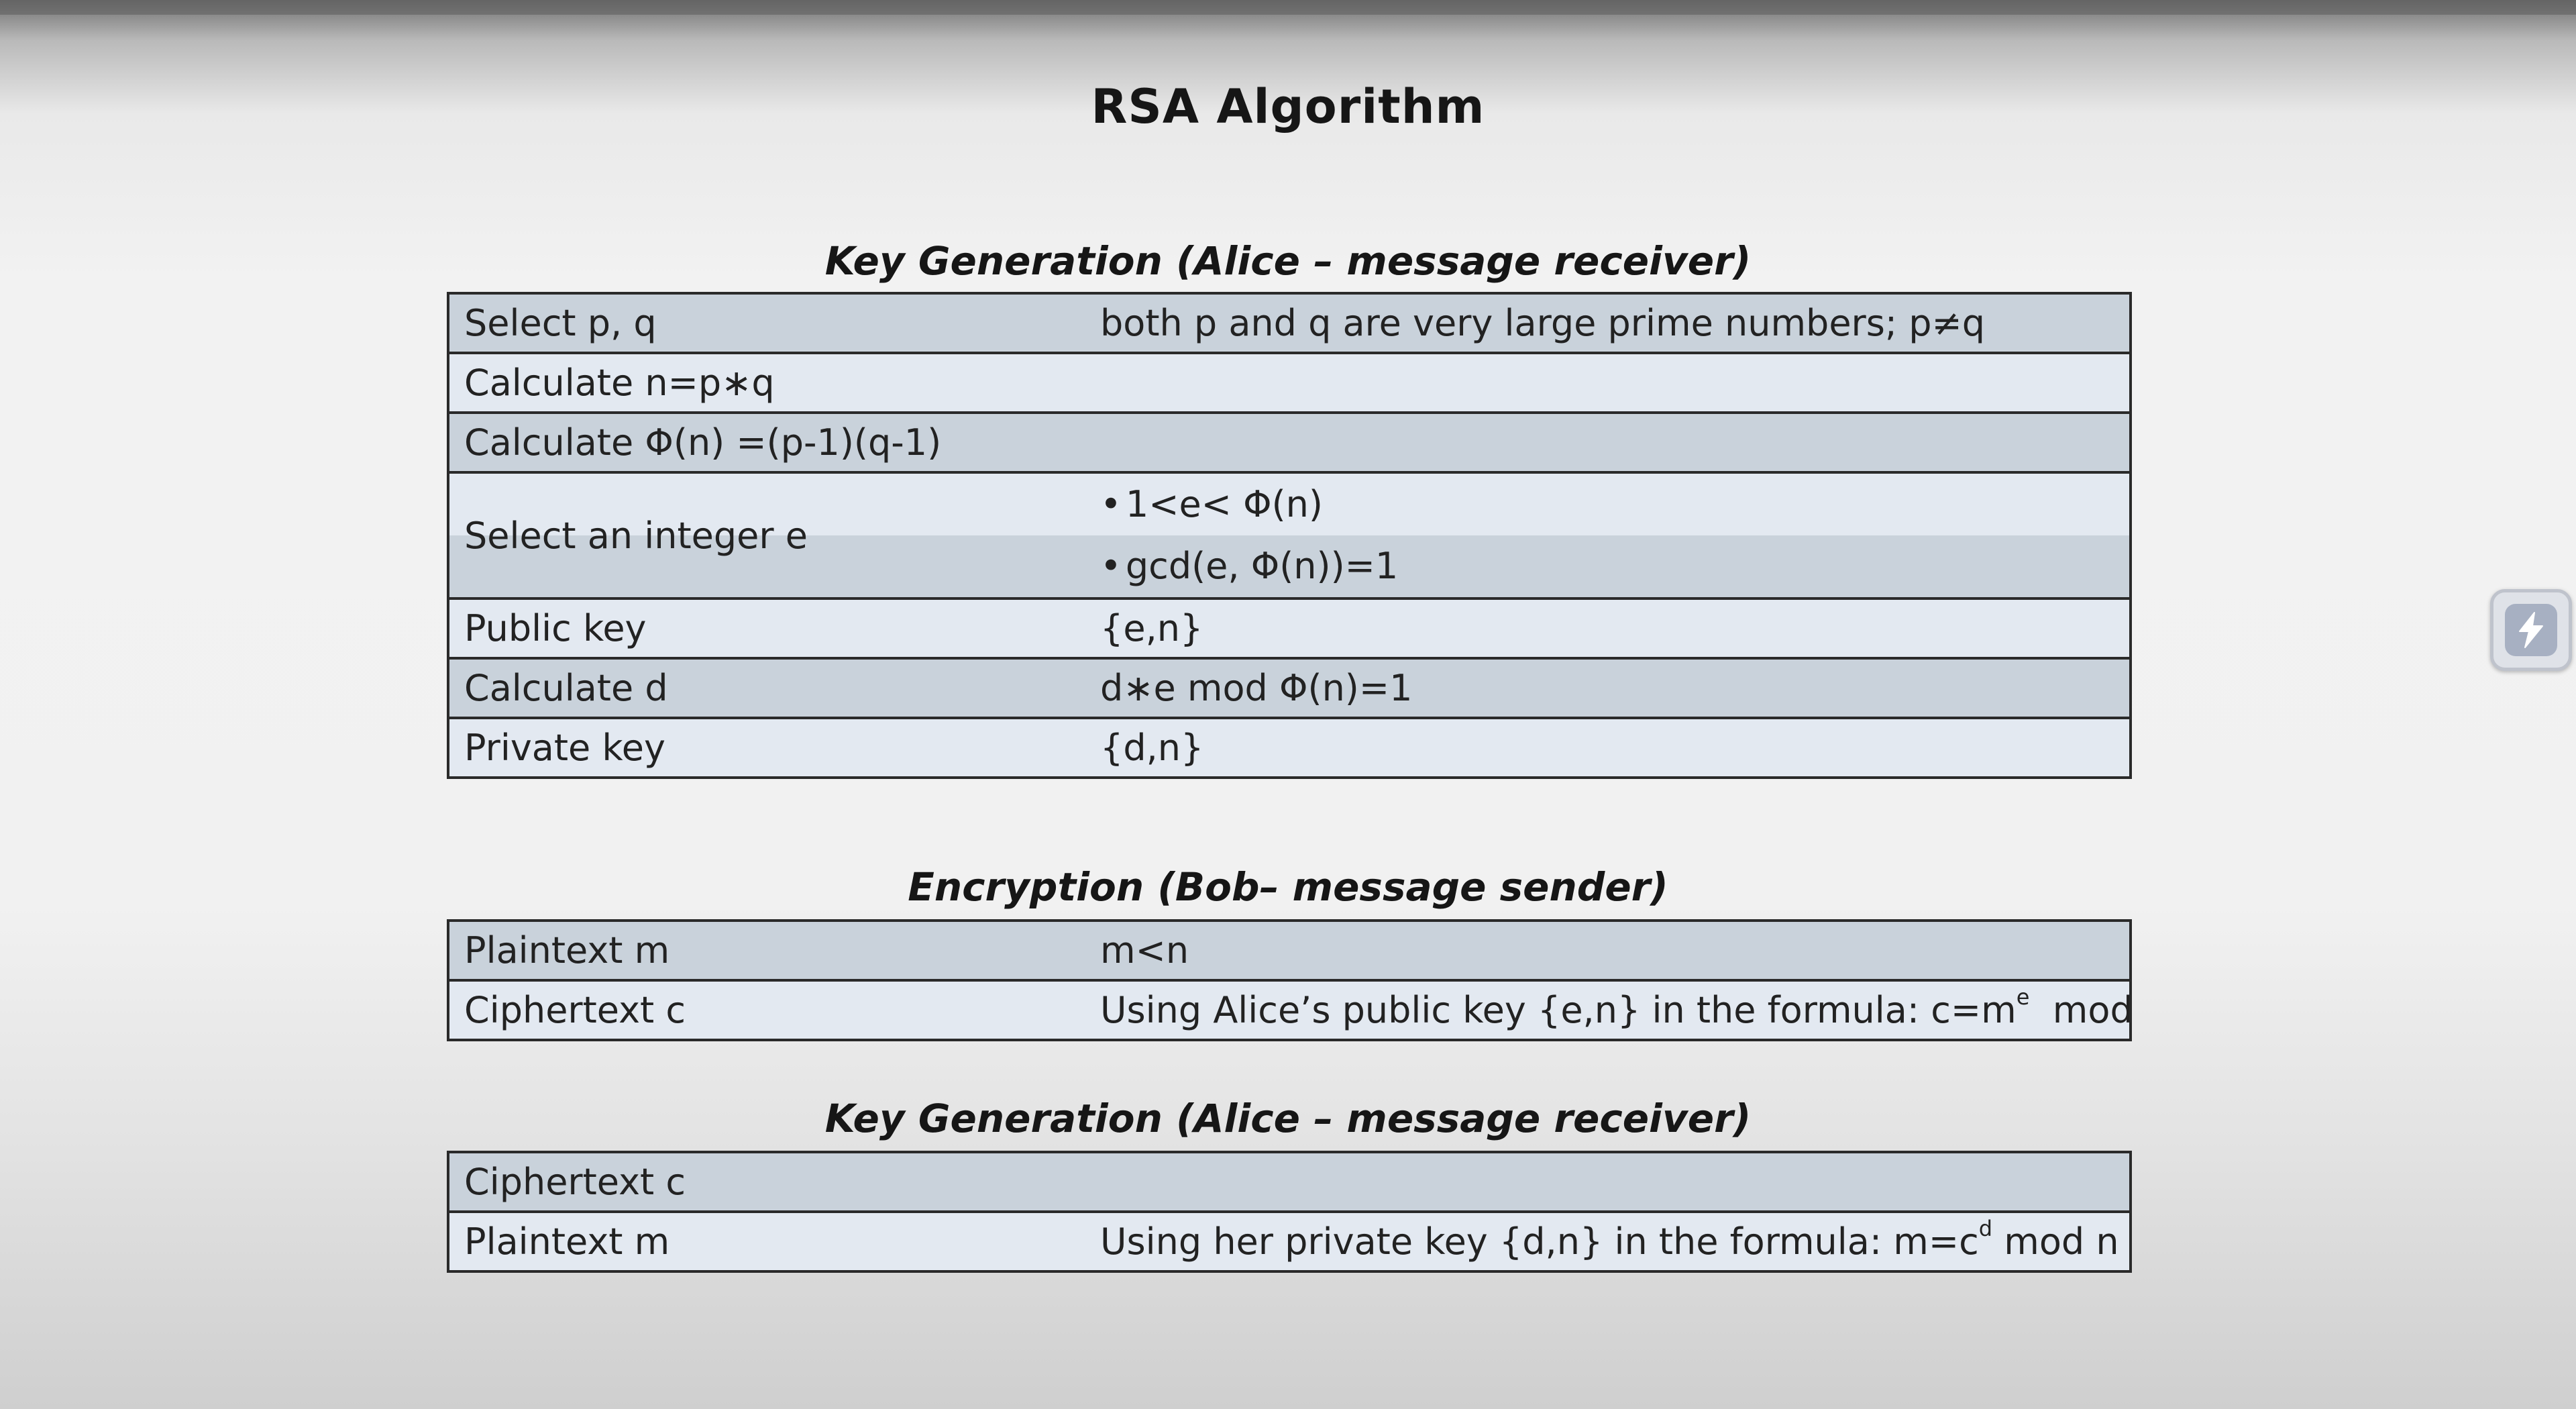 Image resolution: width=2576 pixels, height=1409 pixels. What do you see at coordinates (1605, 950) in the screenshot?
I see `row-value: m<n` at bounding box center [1605, 950].